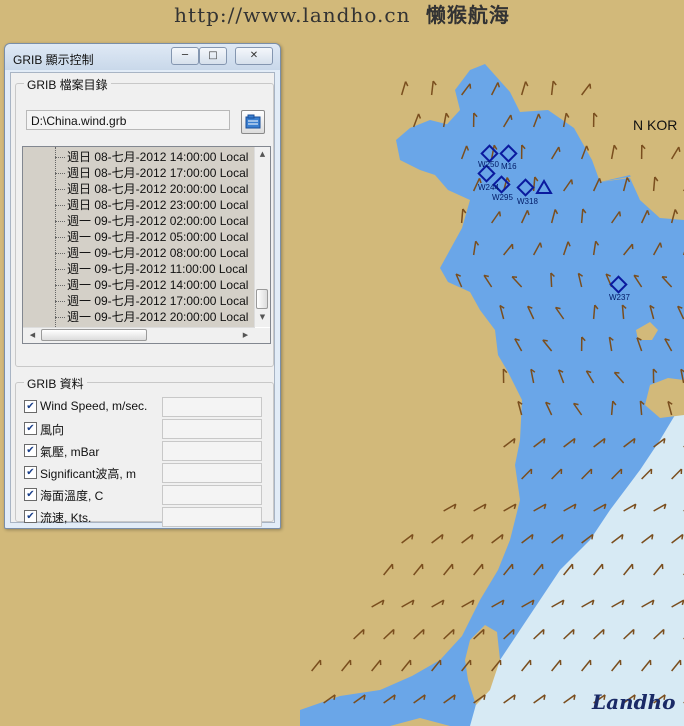  What do you see at coordinates (488, 164) in the screenshot?
I see `waypoint-label: W250` at bounding box center [488, 164].